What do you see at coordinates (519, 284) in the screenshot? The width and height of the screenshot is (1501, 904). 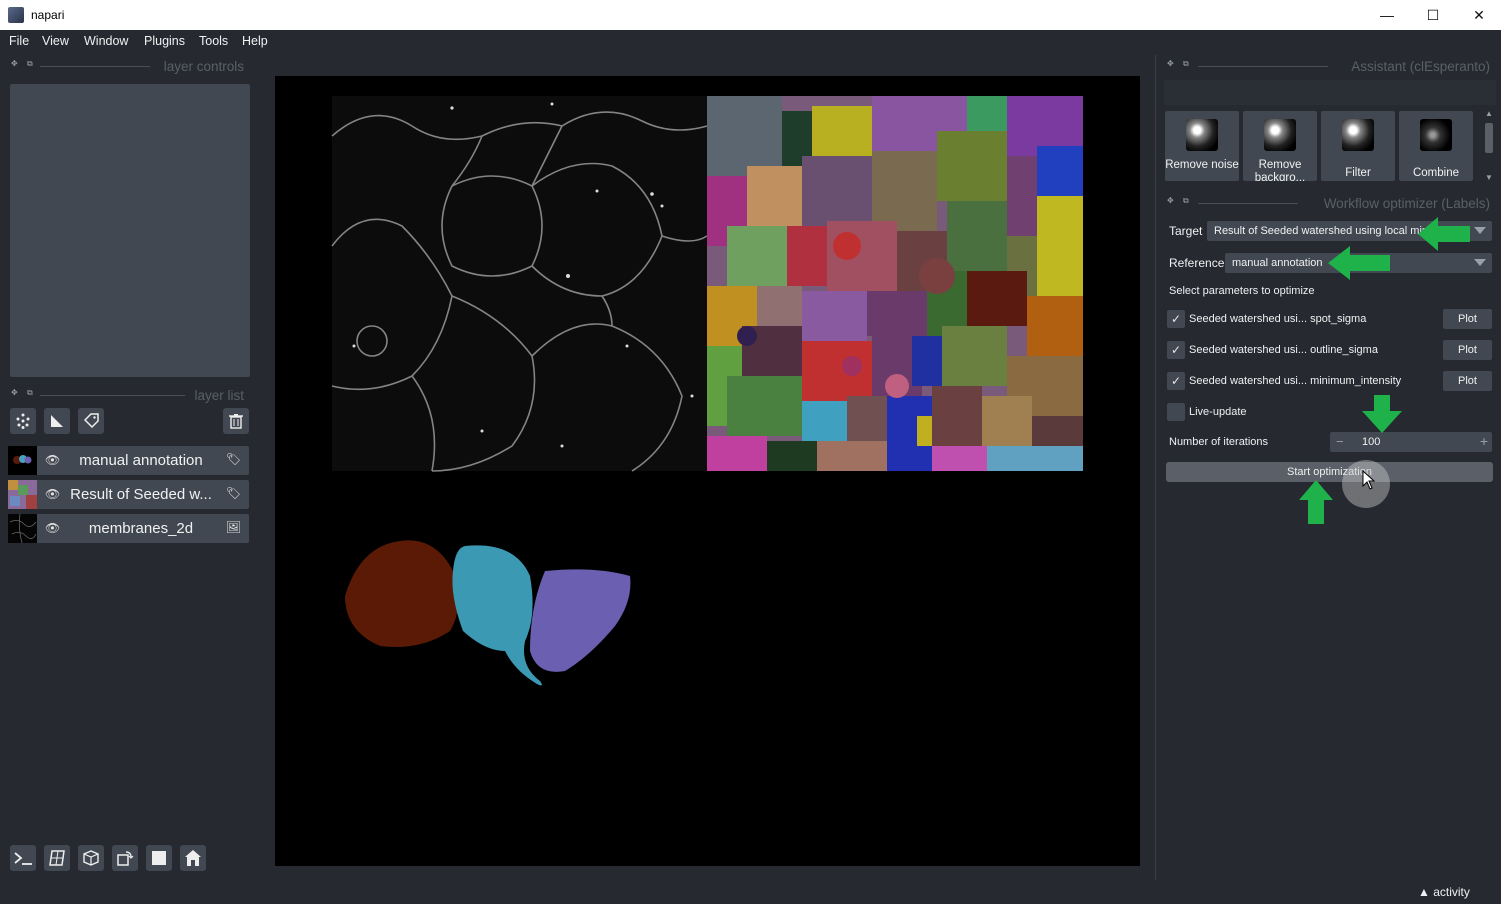 I see `membranes-image` at bounding box center [519, 284].